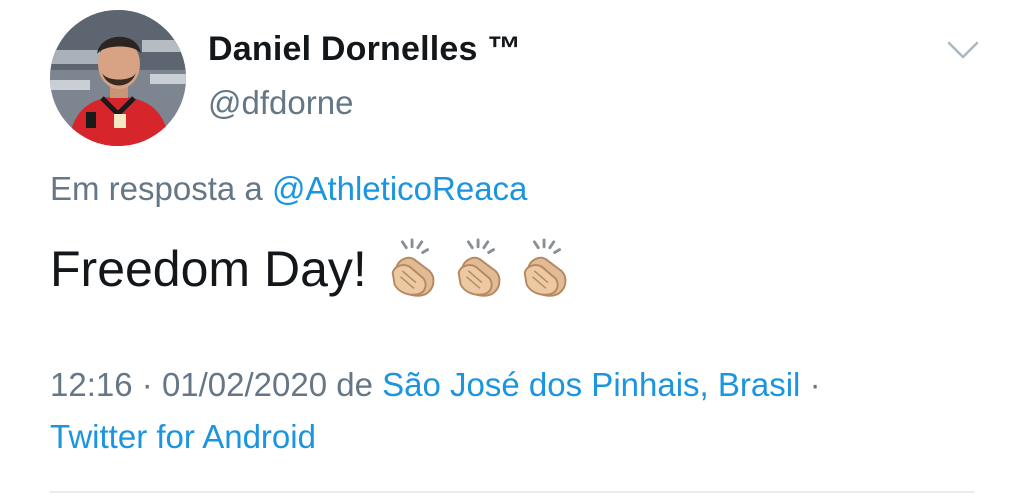 The image size is (1024, 500). I want to click on avatar-image, so click(118, 78).